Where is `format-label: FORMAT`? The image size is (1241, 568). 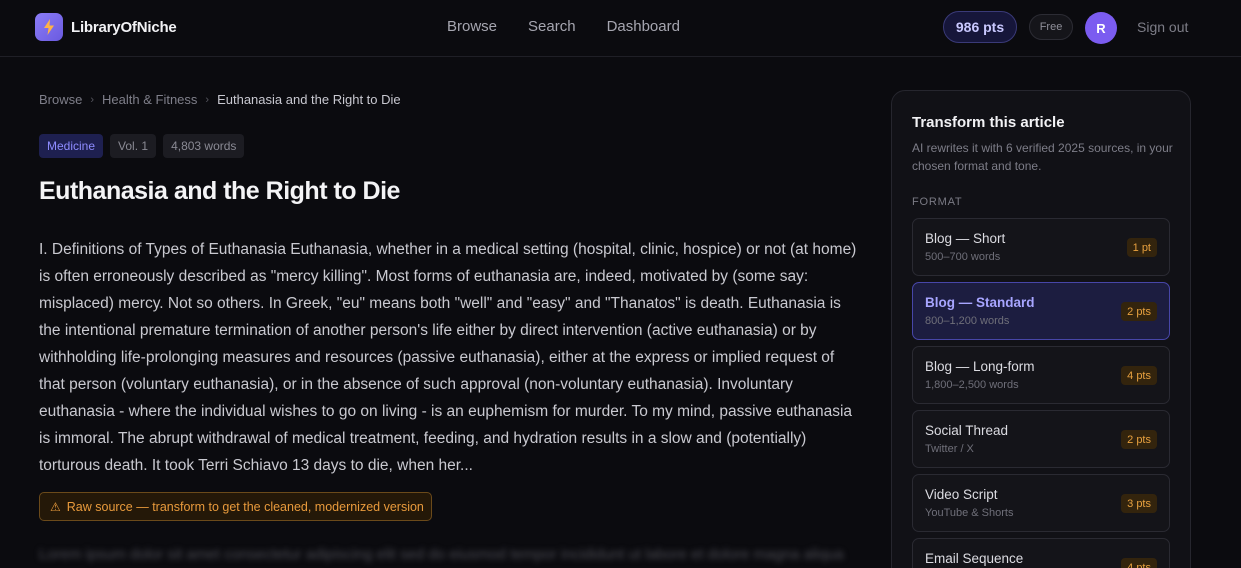 format-label: FORMAT is located at coordinates (937, 202).